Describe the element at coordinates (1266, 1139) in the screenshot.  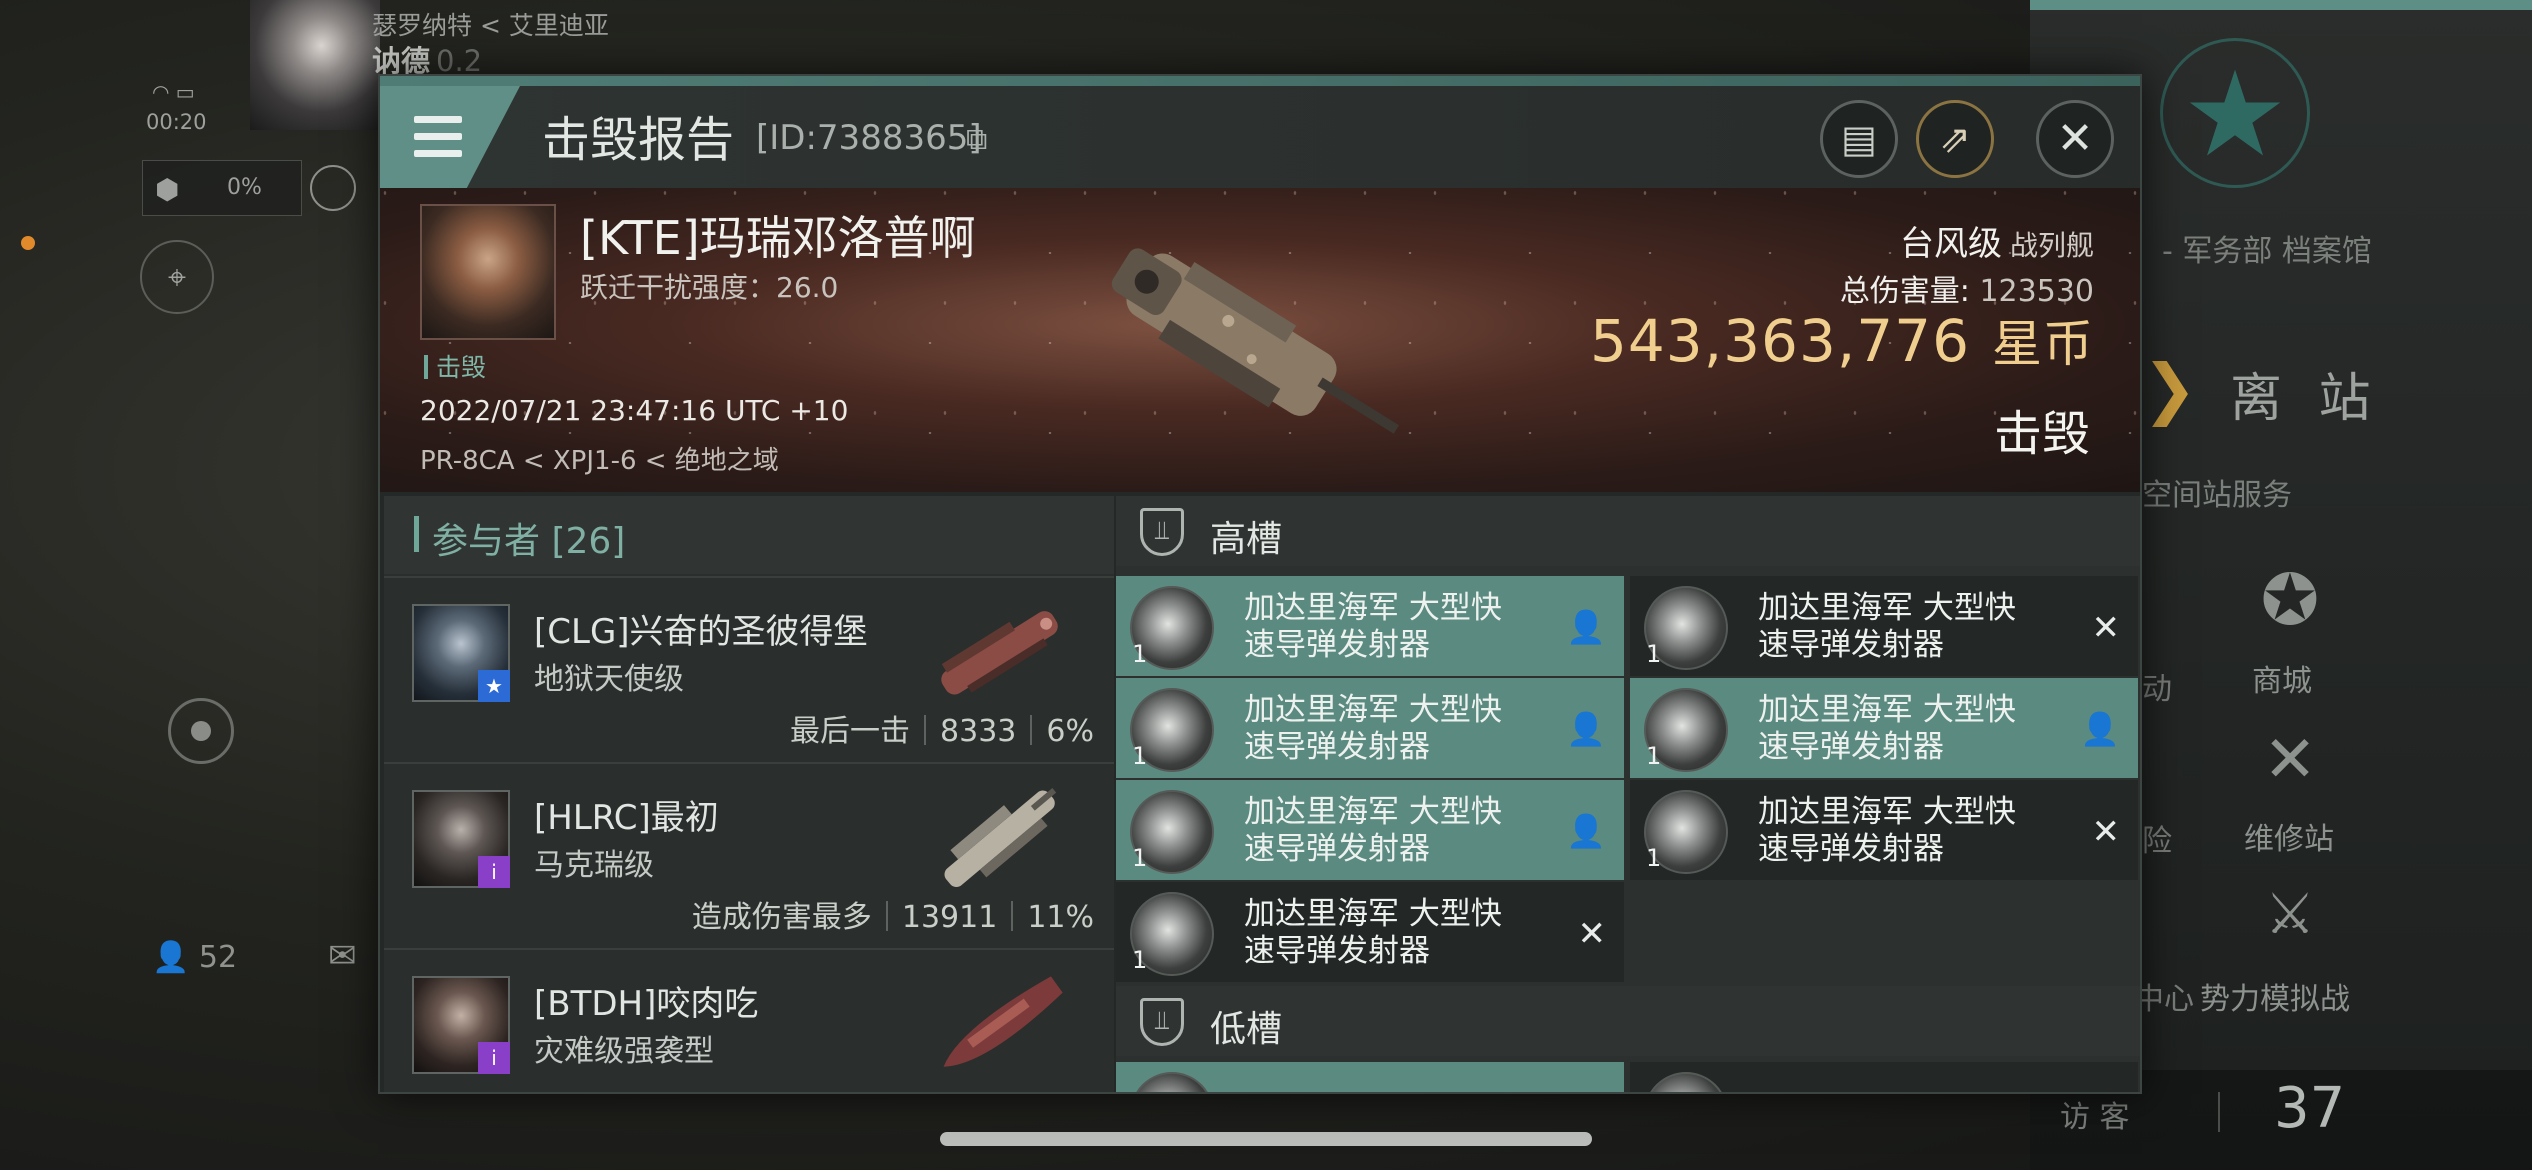
I see `home-indicator` at that location.